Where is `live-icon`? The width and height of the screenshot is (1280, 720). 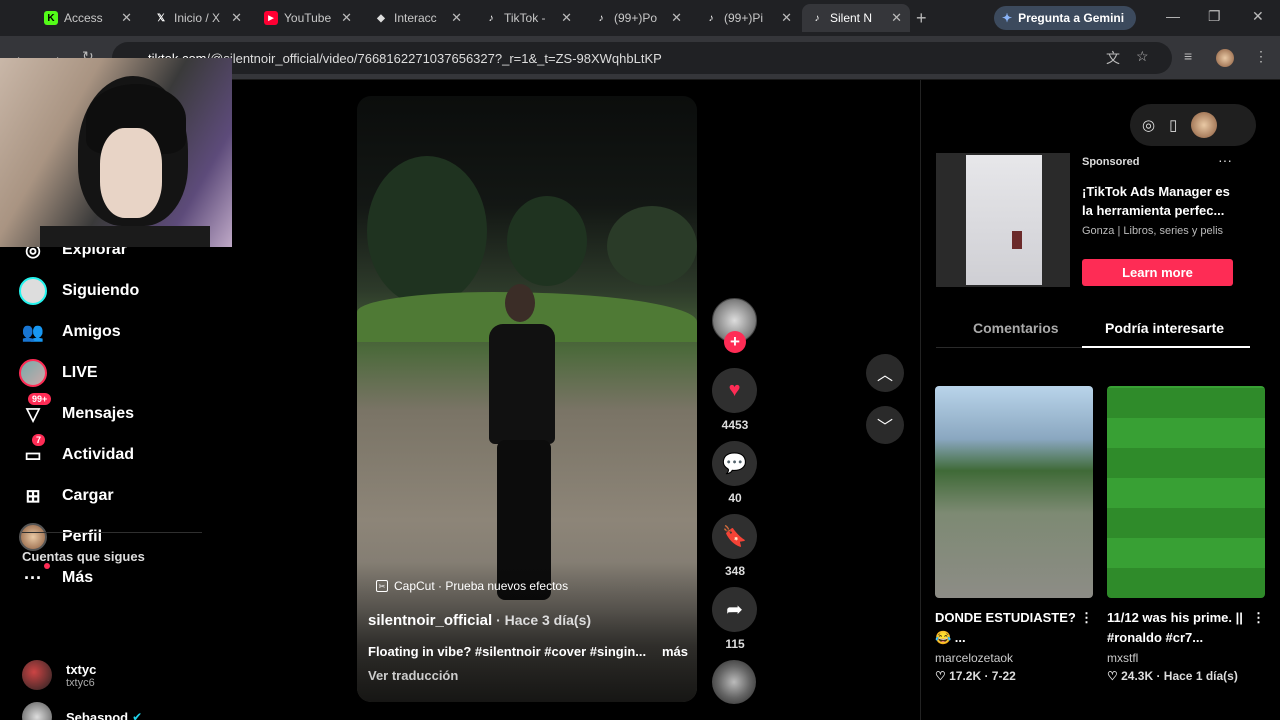
live-icon is located at coordinates (33, 373).